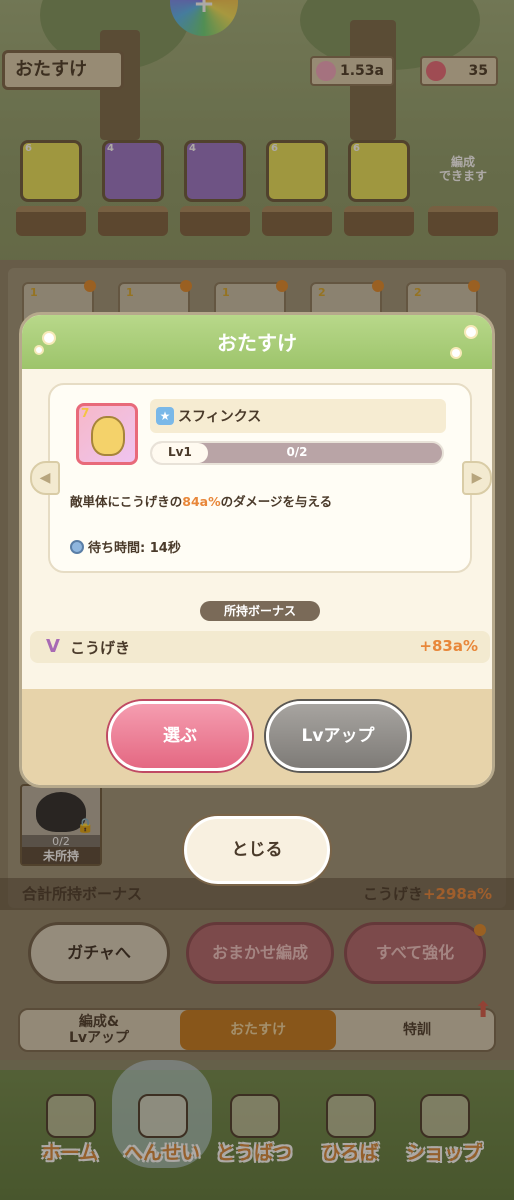  I want to click on next-character-button: ▶, so click(477, 478).